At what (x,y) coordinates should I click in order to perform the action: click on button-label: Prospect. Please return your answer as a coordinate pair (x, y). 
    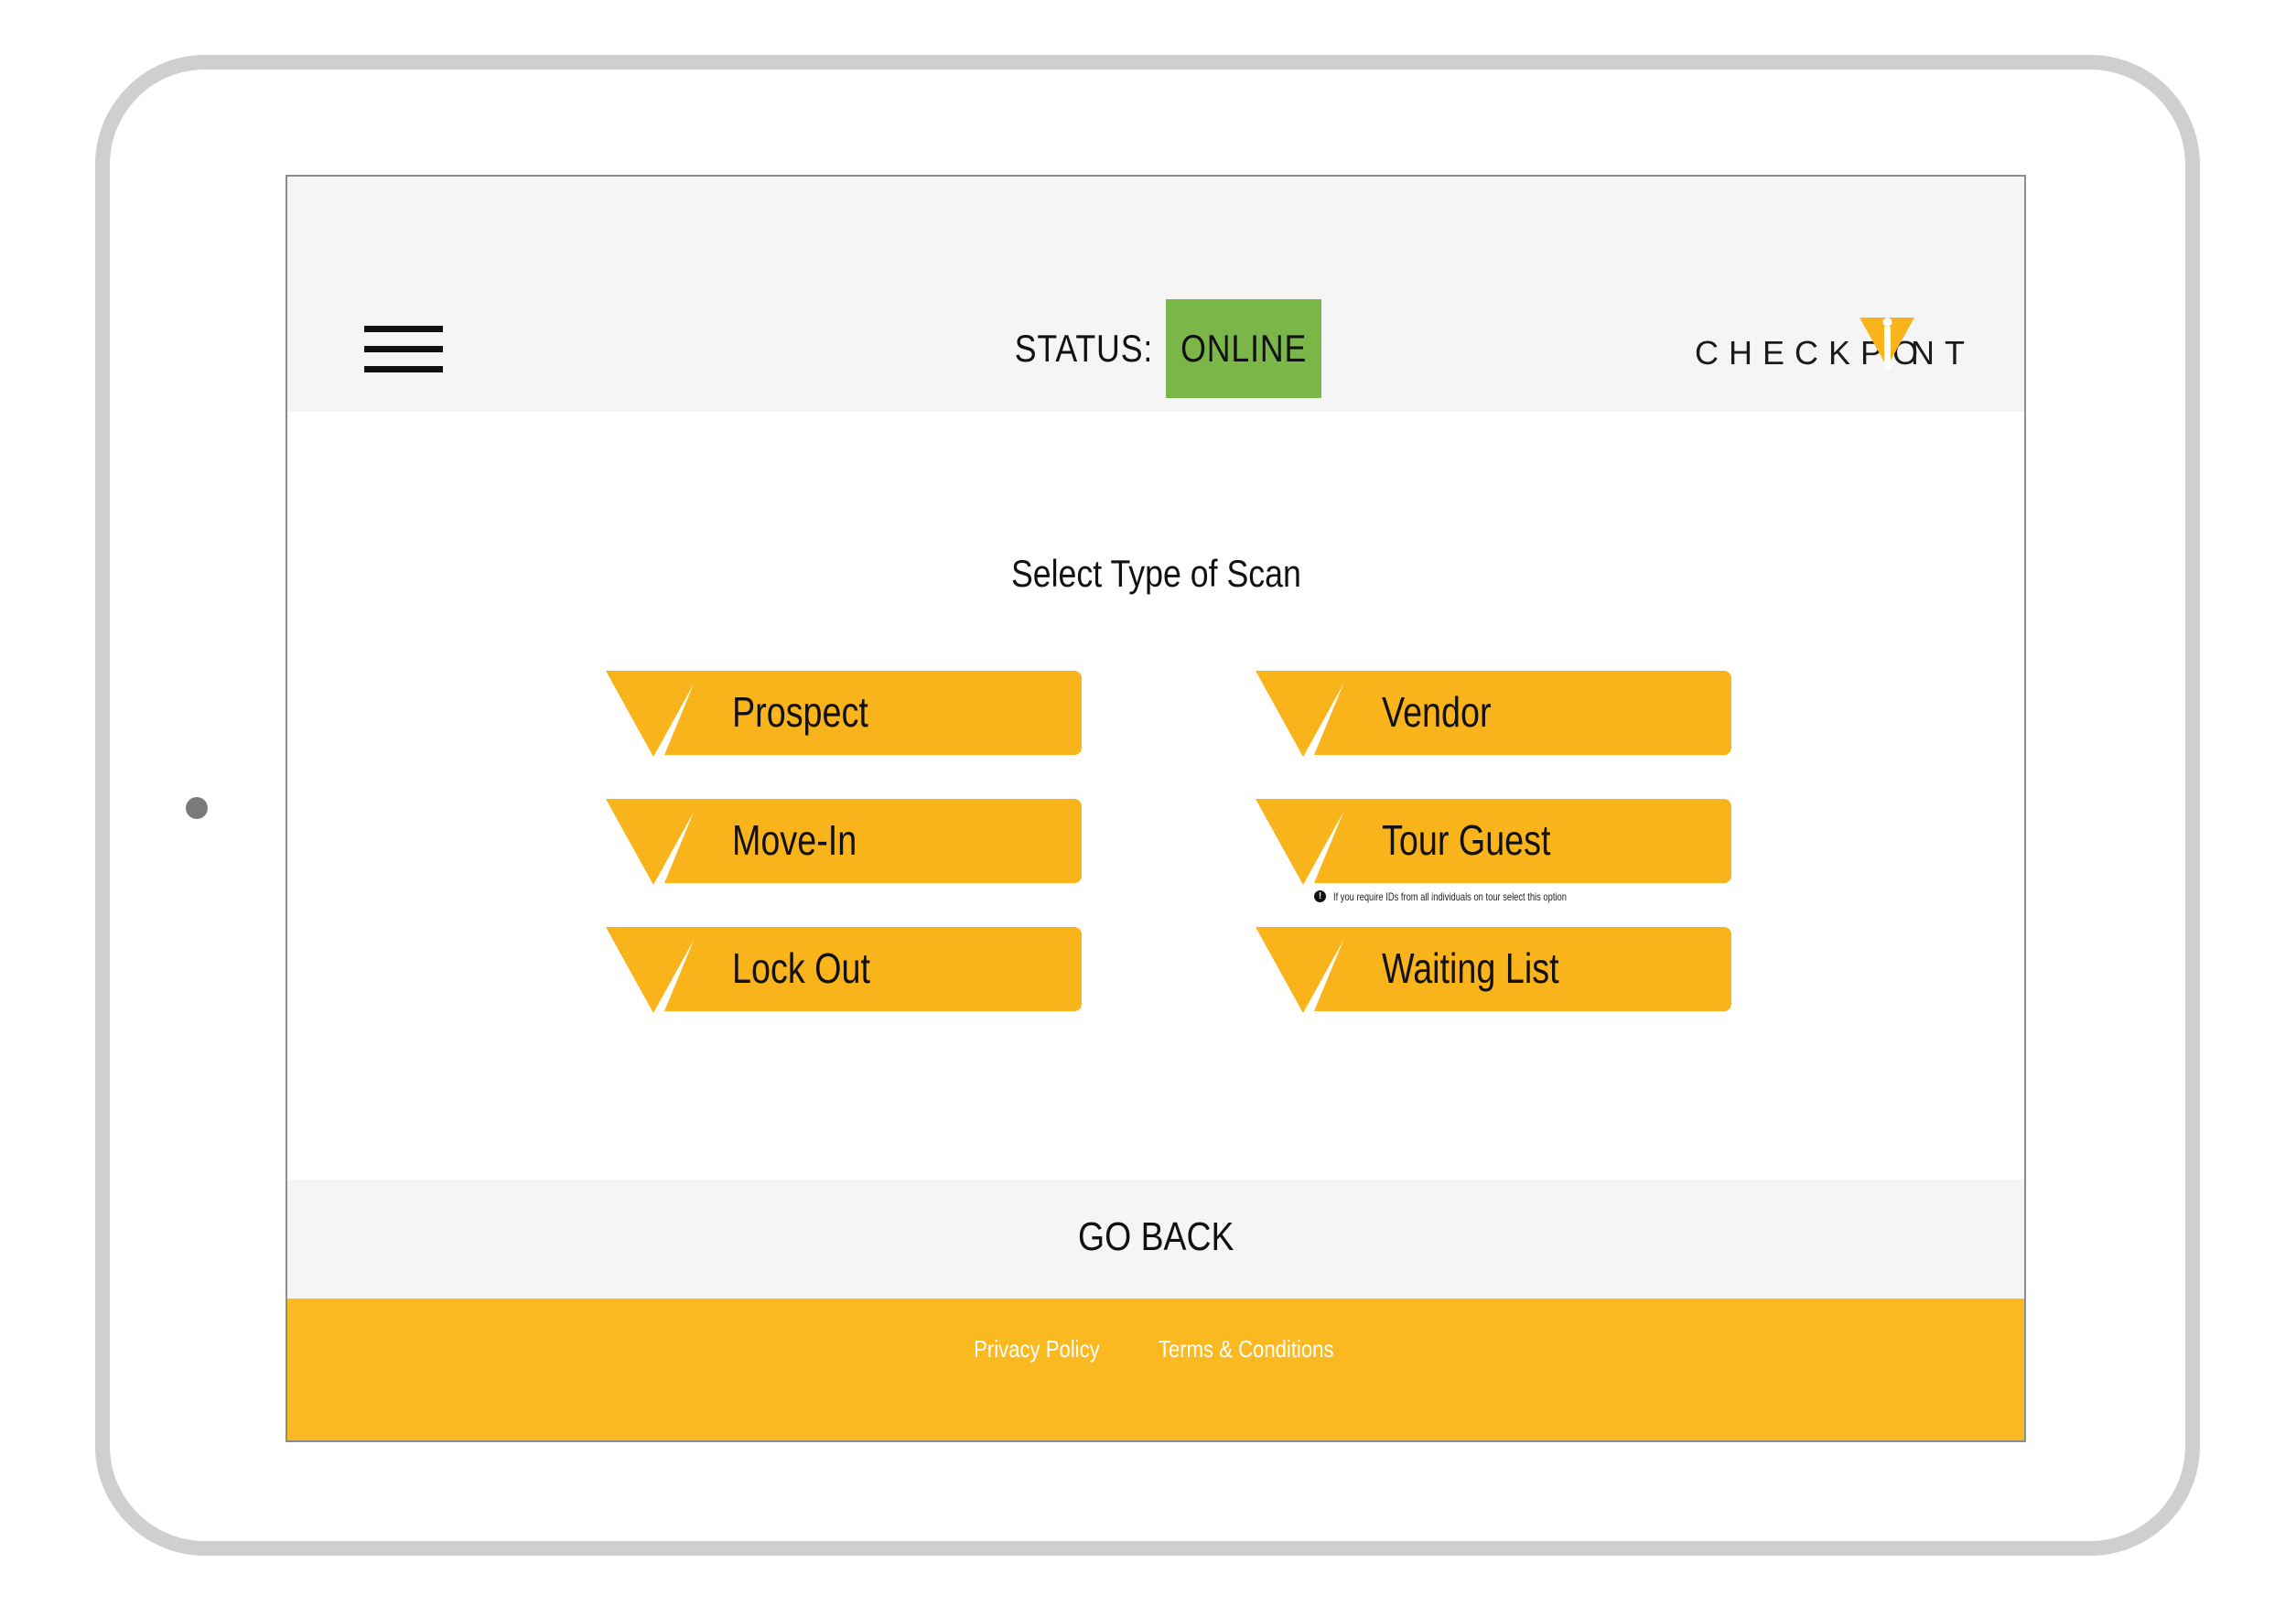
    Looking at the image, I should click on (800, 712).